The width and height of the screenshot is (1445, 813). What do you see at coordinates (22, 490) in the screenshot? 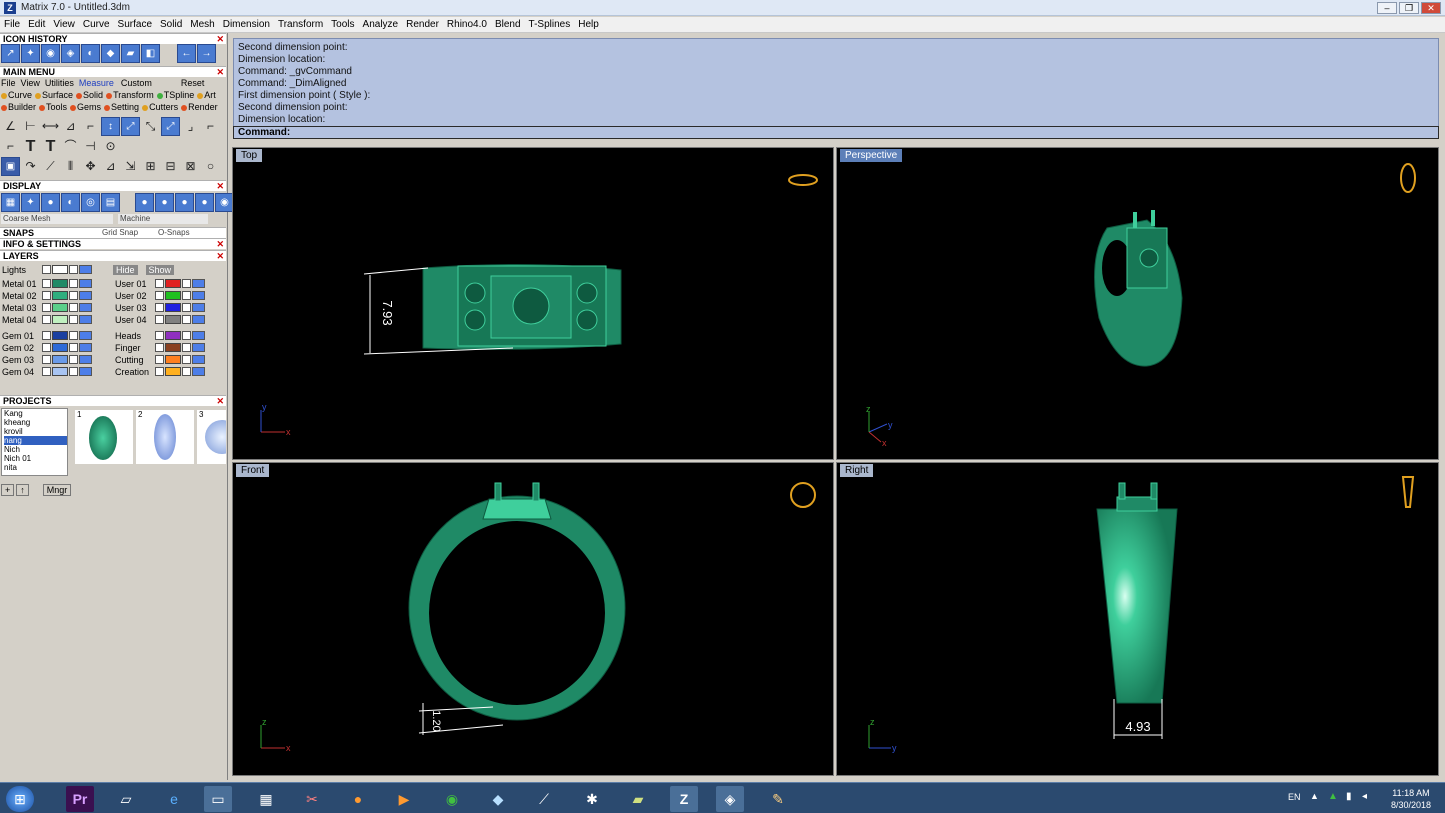
I see `up-arrow-icon: ↑` at bounding box center [22, 490].